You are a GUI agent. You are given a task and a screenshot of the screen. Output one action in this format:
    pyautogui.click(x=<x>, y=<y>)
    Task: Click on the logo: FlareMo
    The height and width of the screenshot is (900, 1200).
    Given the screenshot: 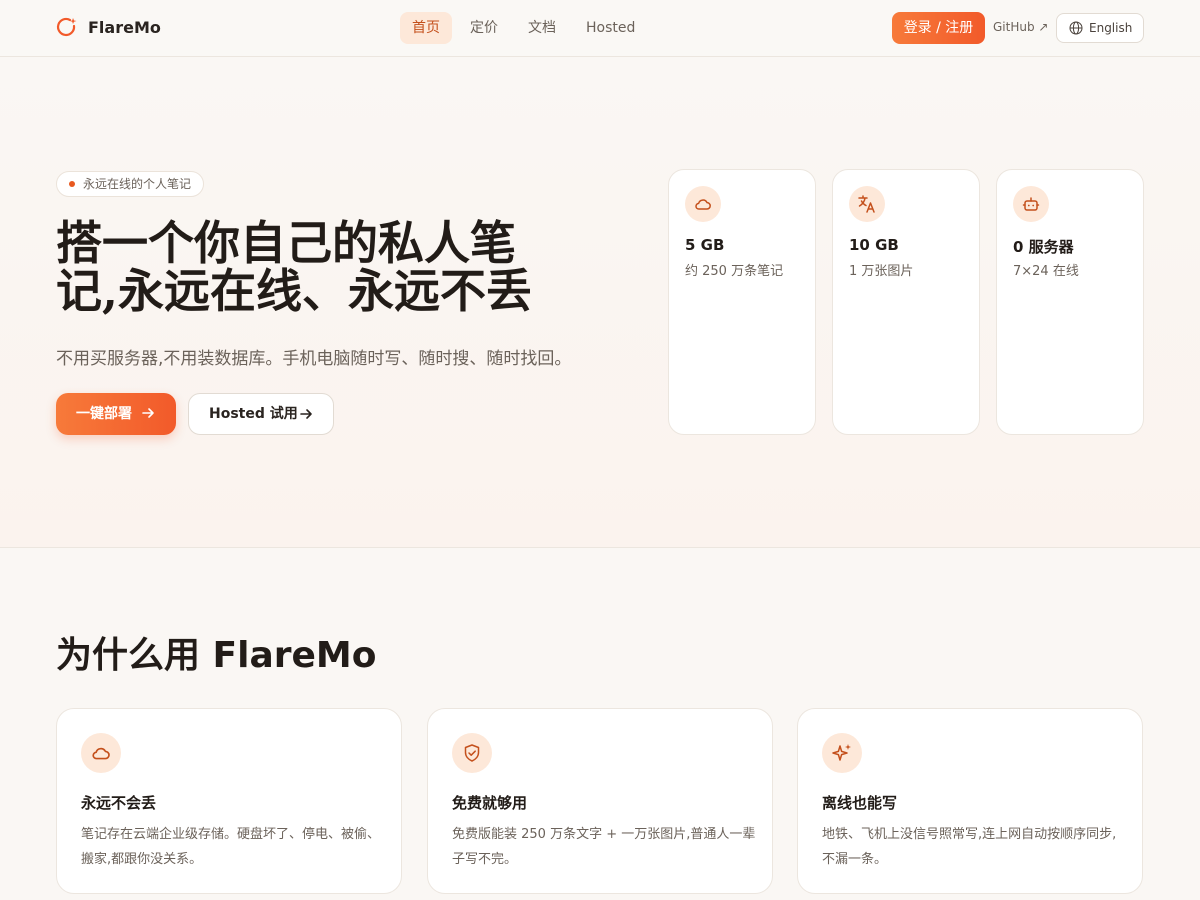 What is the action you would take?
    pyautogui.click(x=108, y=27)
    